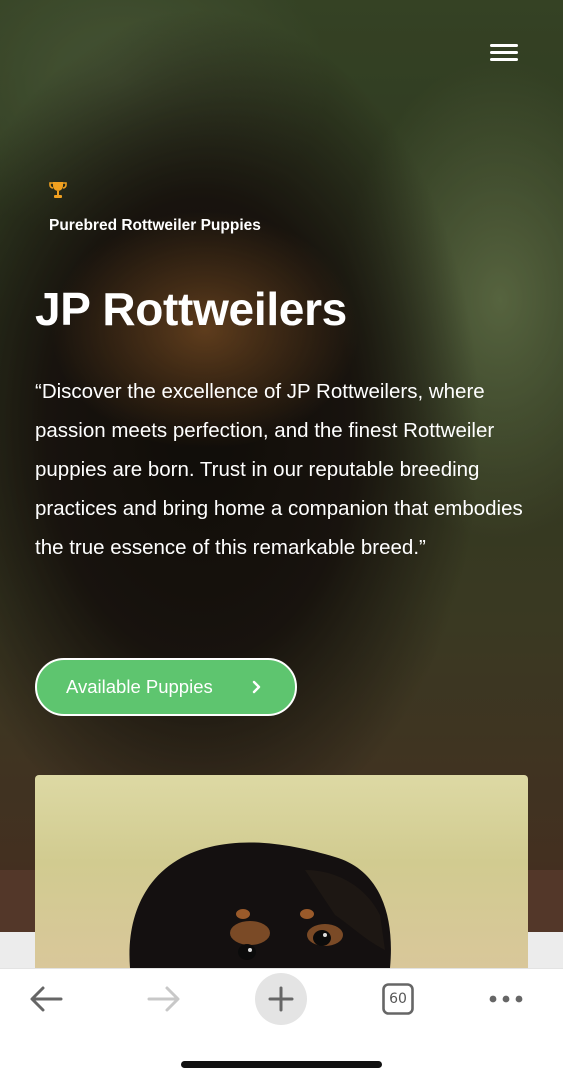 Image resolution: width=563 pixels, height=1081 pixels. What do you see at coordinates (191, 309) in the screenshot?
I see `page-title: JP Rottweilers` at bounding box center [191, 309].